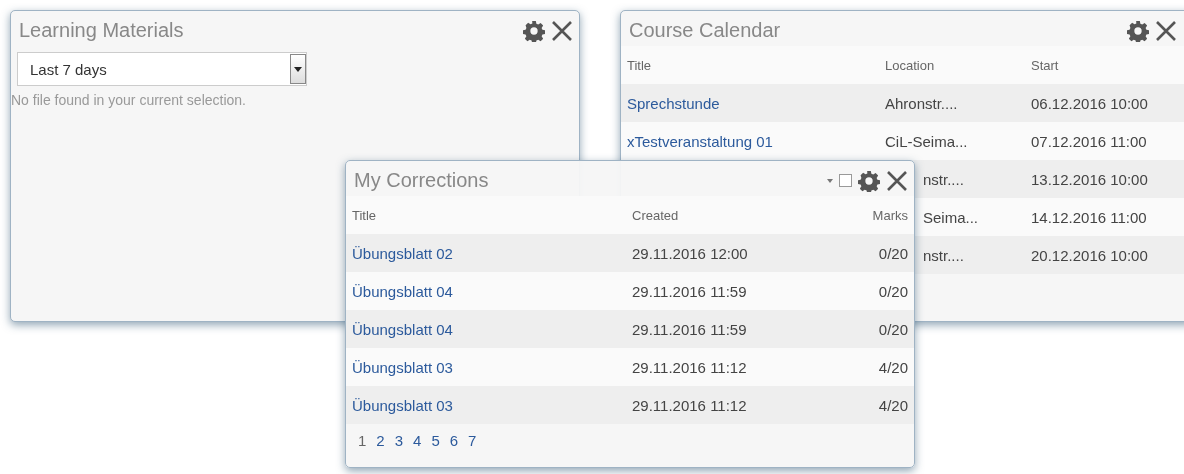  Describe the element at coordinates (673, 103) in the screenshot. I see `event-link: Sprechstunde` at that location.